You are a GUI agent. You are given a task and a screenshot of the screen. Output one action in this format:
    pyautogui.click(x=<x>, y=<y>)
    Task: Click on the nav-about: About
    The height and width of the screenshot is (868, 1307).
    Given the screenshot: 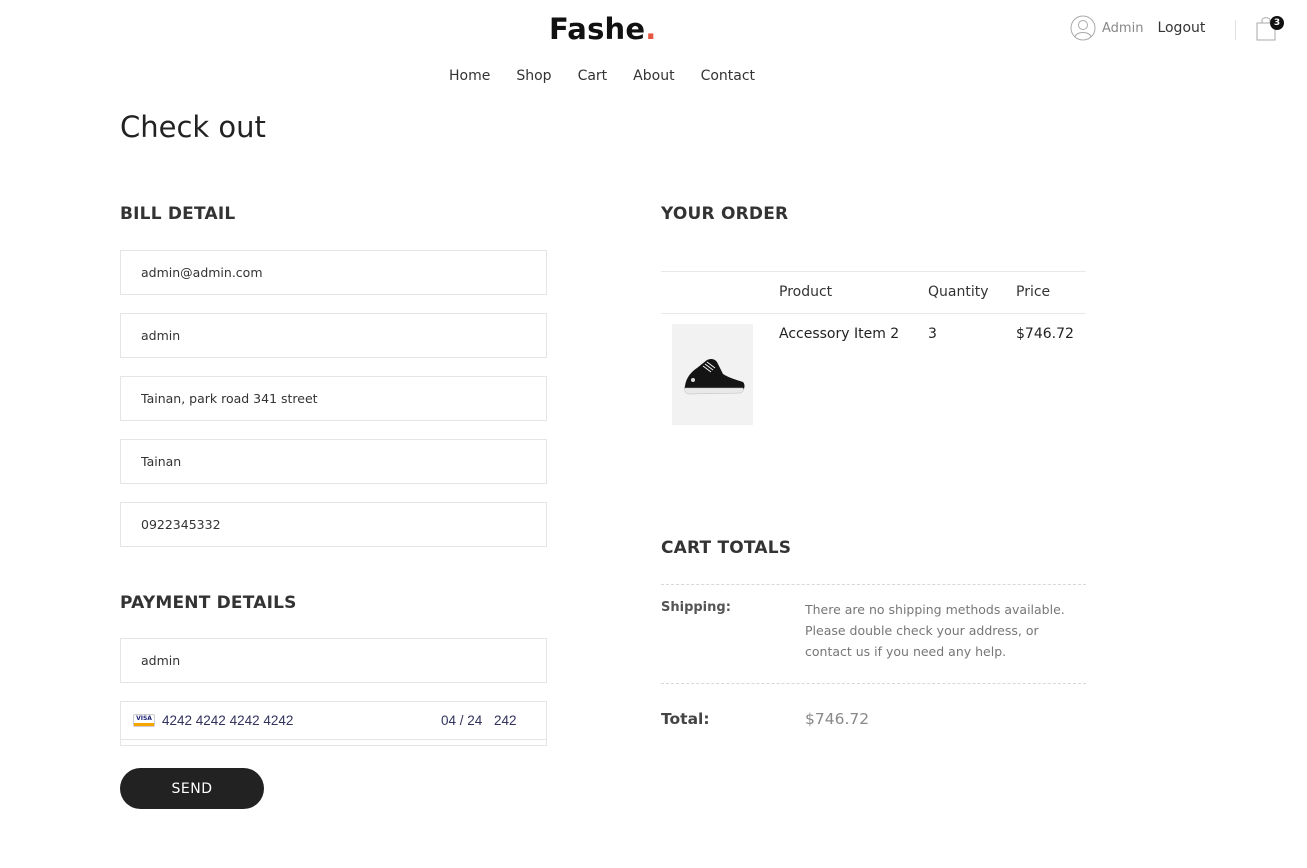 What is the action you would take?
    pyautogui.click(x=653, y=76)
    